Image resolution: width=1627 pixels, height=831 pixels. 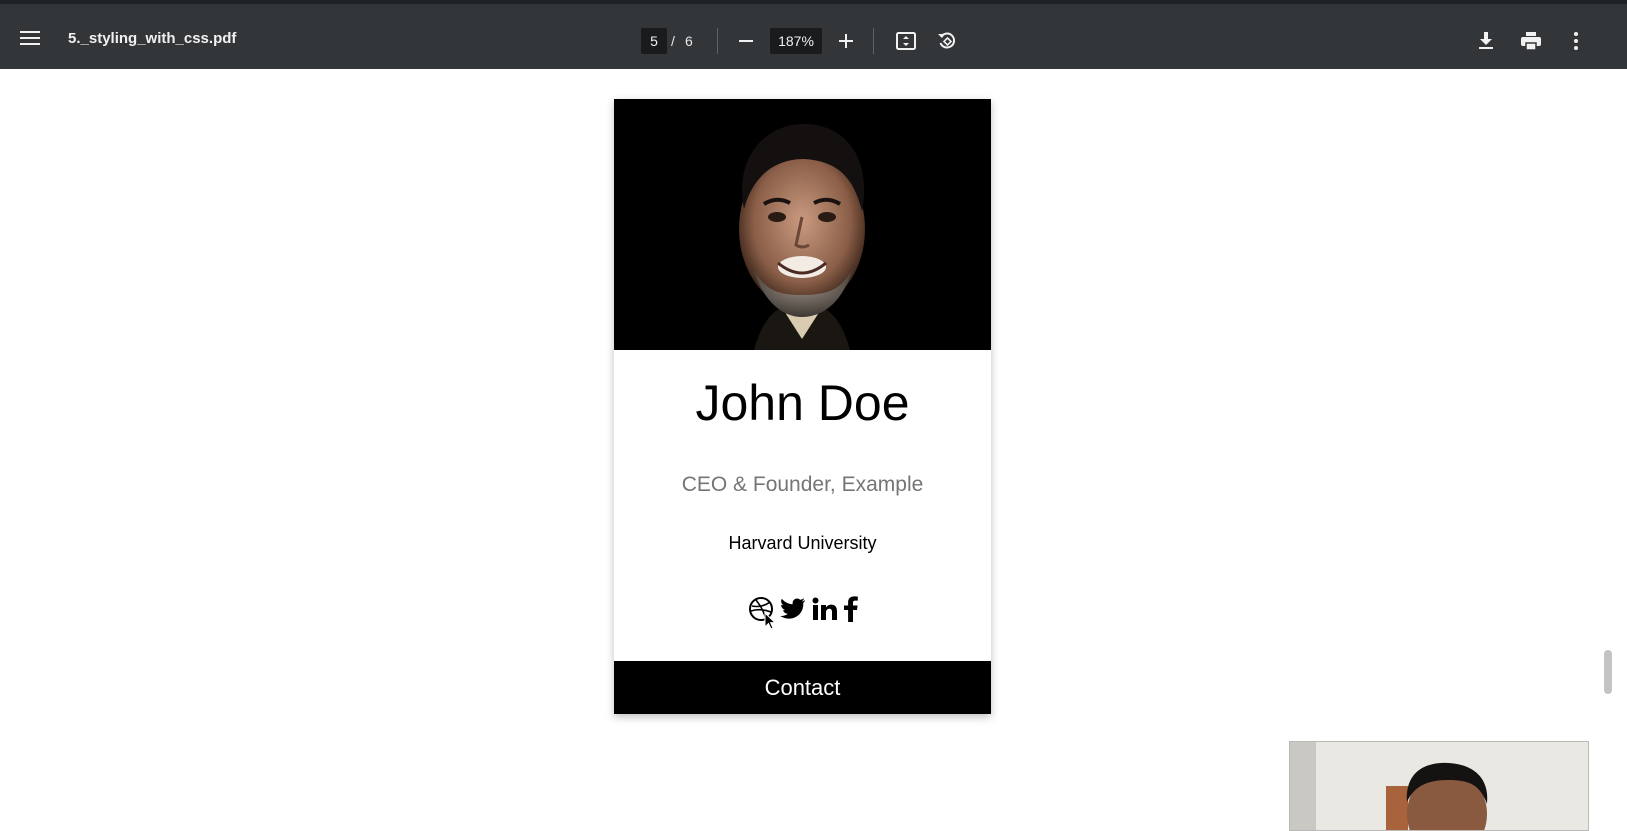 I want to click on more-vert-icon, so click(x=1576, y=41).